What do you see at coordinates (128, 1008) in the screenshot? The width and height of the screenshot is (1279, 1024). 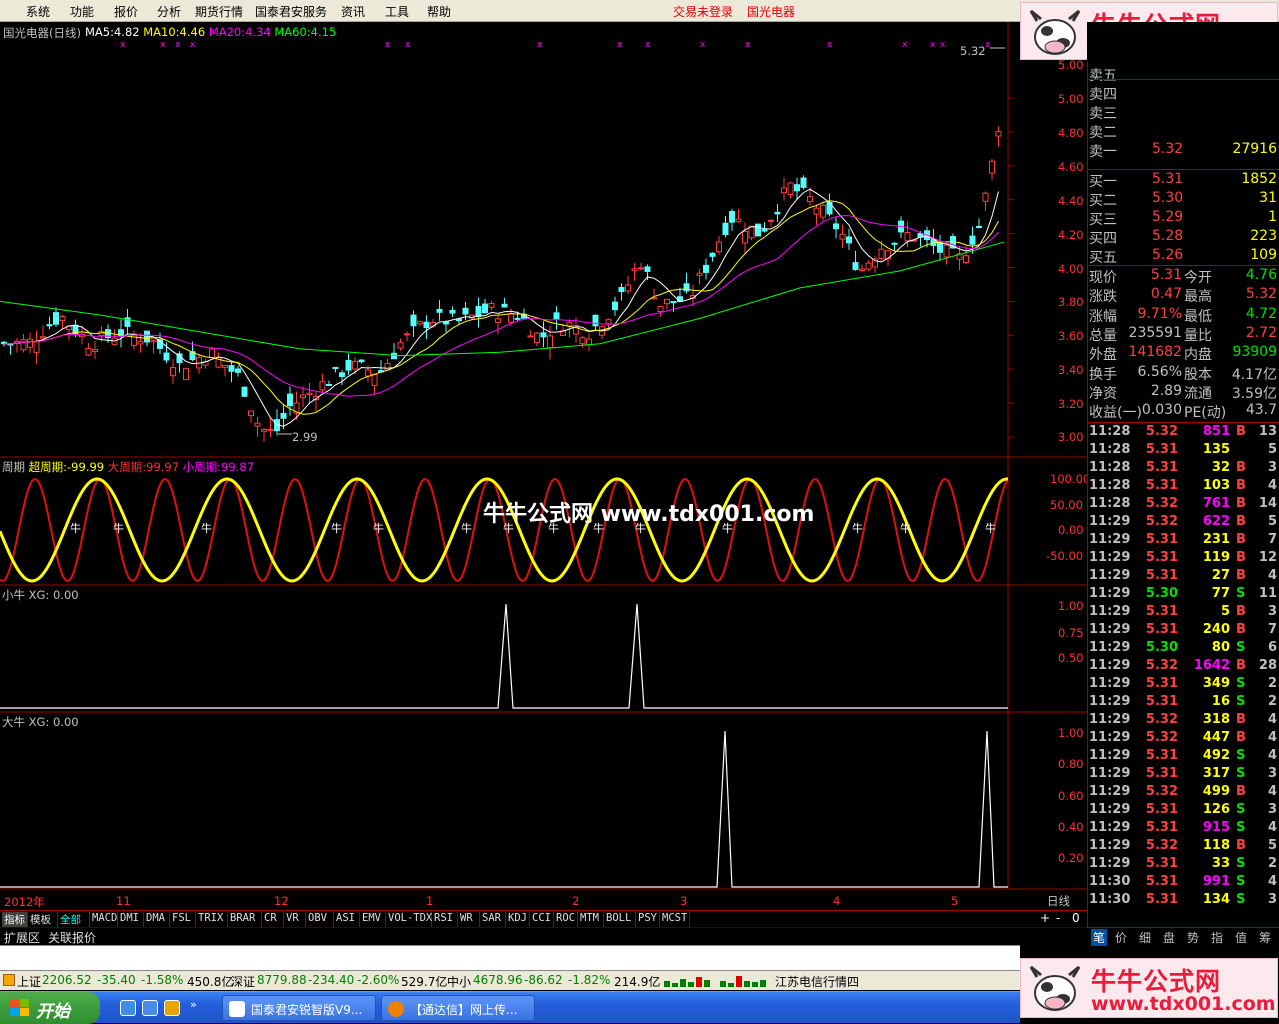 I see `ie-icon` at bounding box center [128, 1008].